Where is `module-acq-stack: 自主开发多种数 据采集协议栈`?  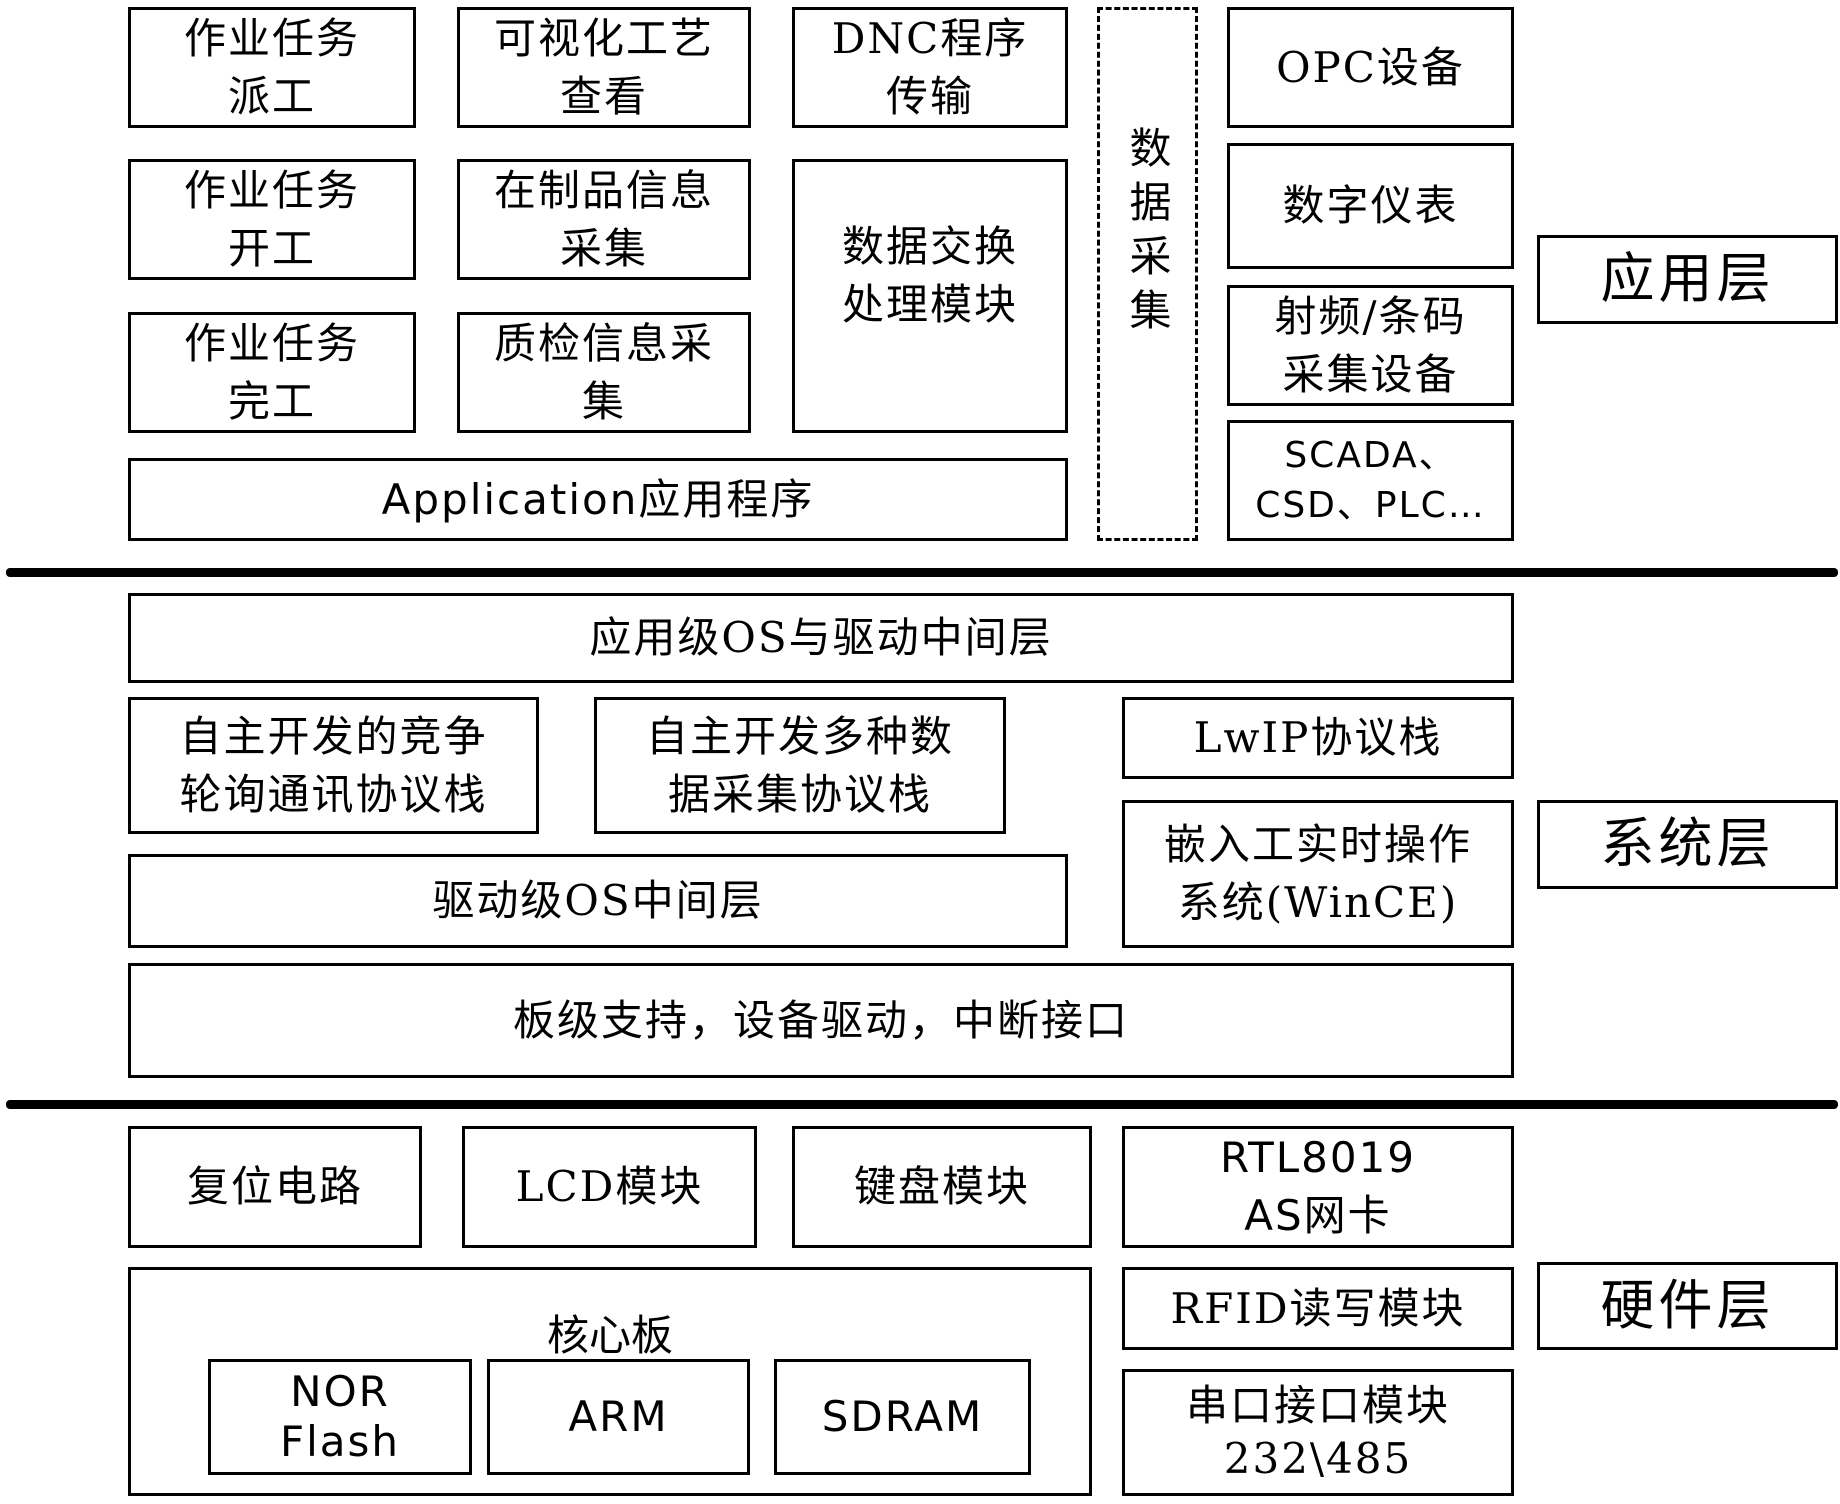 module-acq-stack: 自主开发多种数 据采集协议栈 is located at coordinates (800, 765).